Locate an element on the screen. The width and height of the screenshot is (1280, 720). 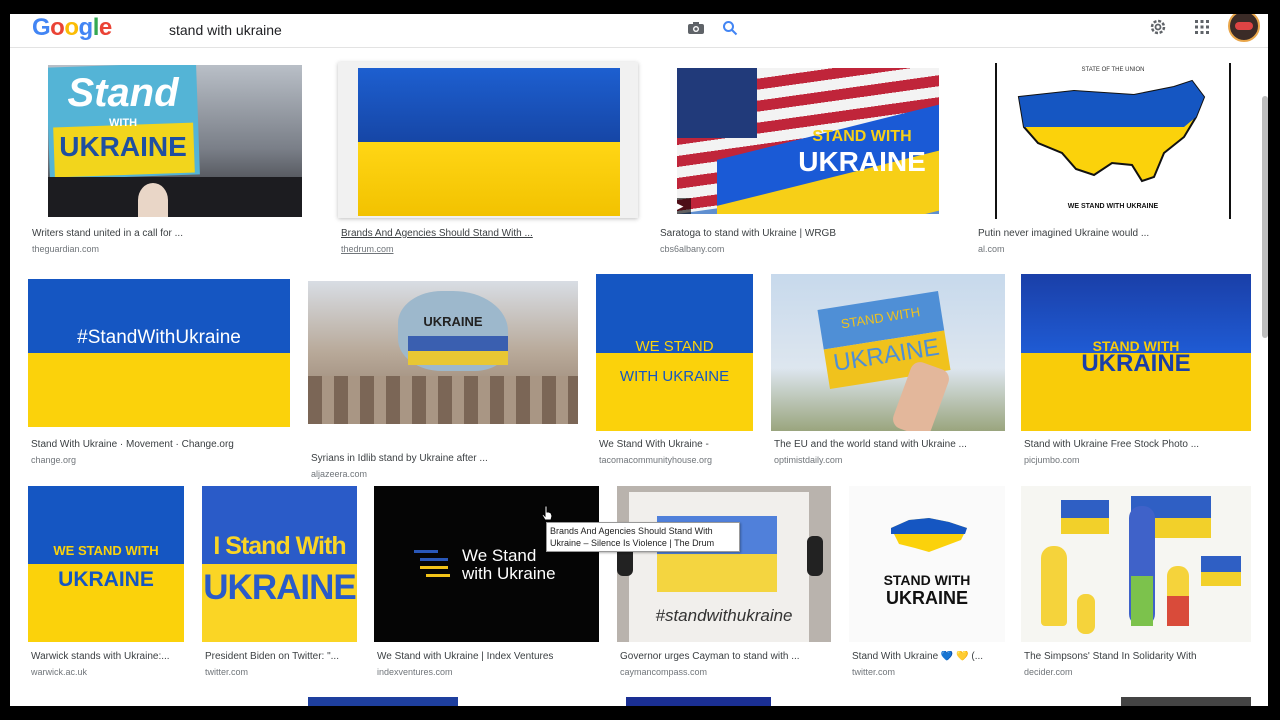
result-image: UKRAINE is located at coordinates (443, 352).